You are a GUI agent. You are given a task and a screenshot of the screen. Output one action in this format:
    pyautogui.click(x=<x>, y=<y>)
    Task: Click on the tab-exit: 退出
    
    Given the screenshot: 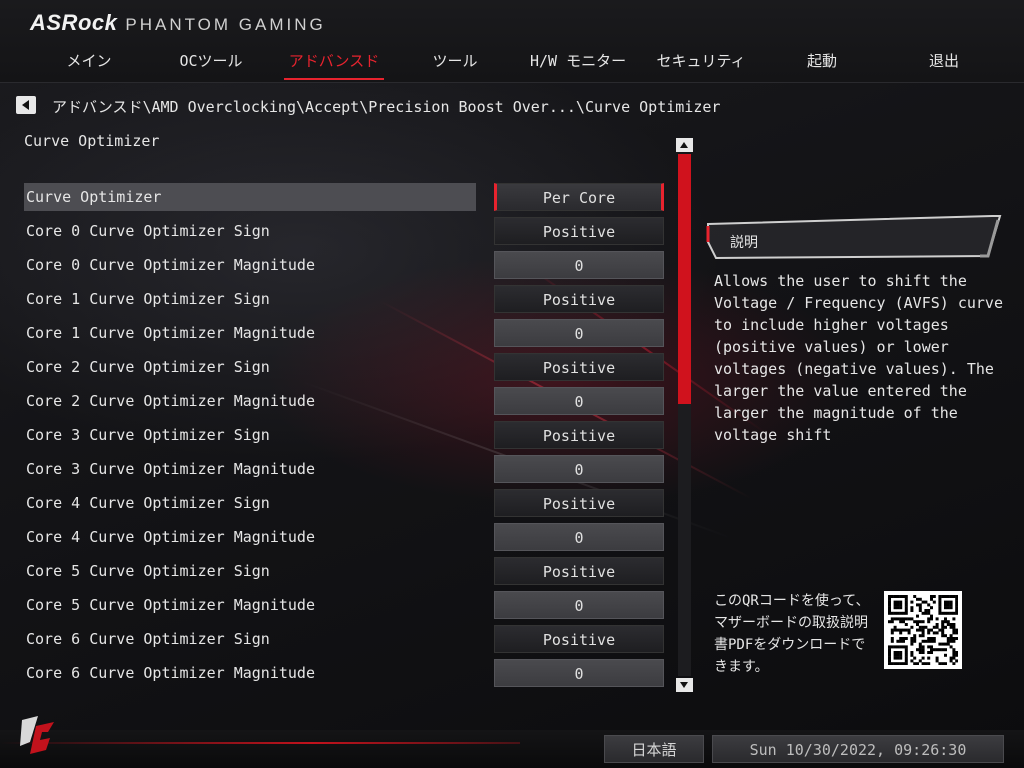 What is the action you would take?
    pyautogui.click(x=944, y=62)
    